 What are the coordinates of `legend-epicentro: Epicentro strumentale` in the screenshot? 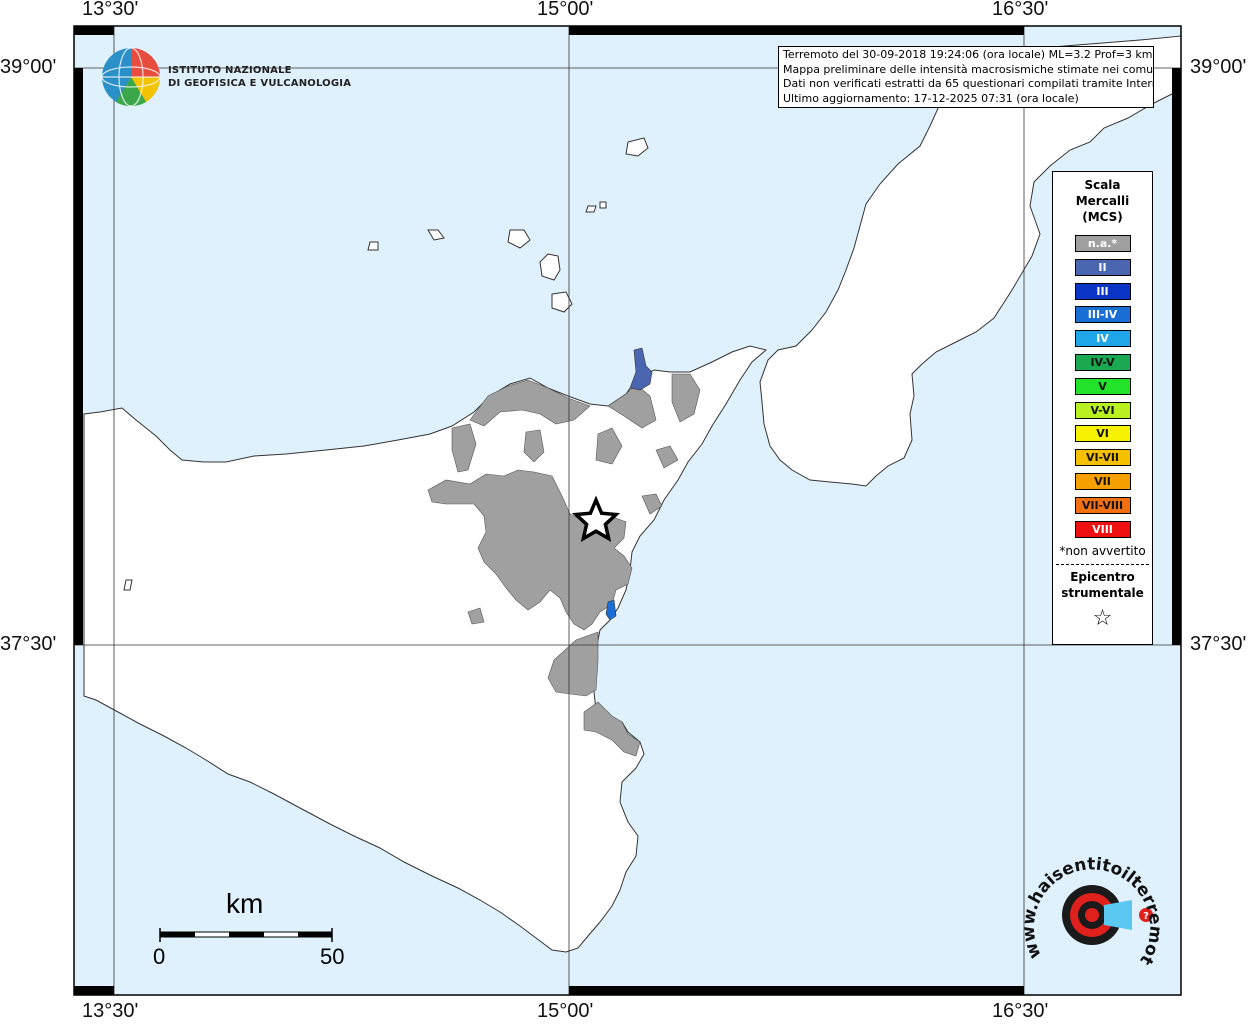 It's located at (1102, 585).